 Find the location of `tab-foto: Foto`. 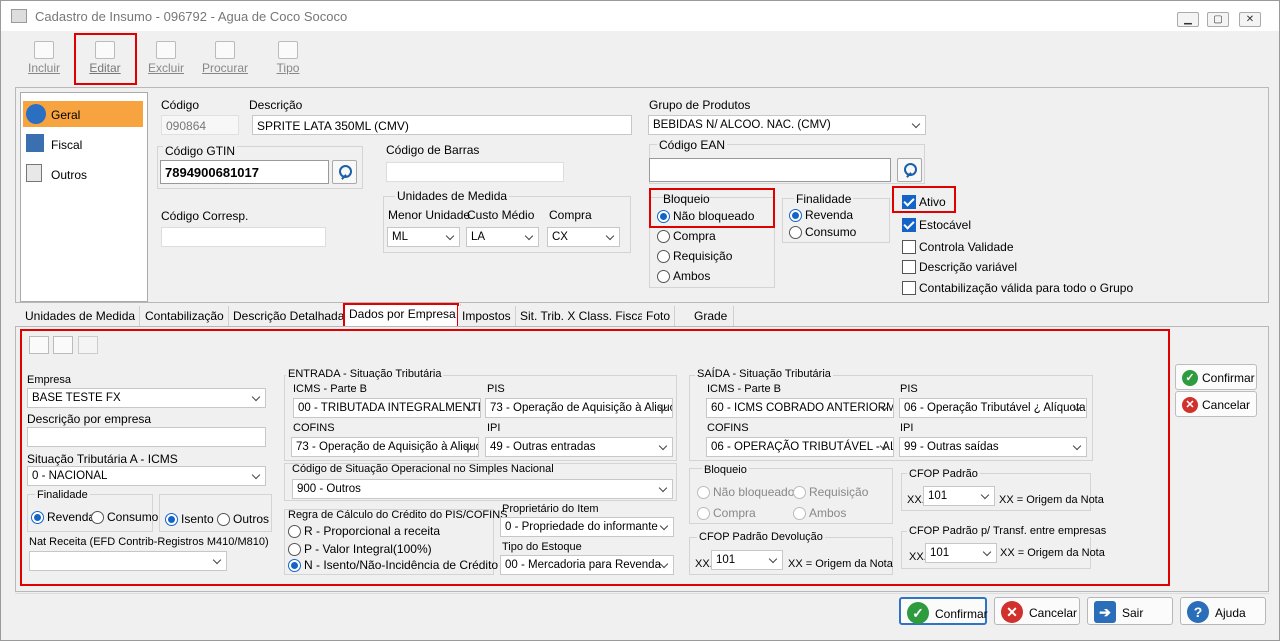

tab-foto: Foto is located at coordinates (659, 316).